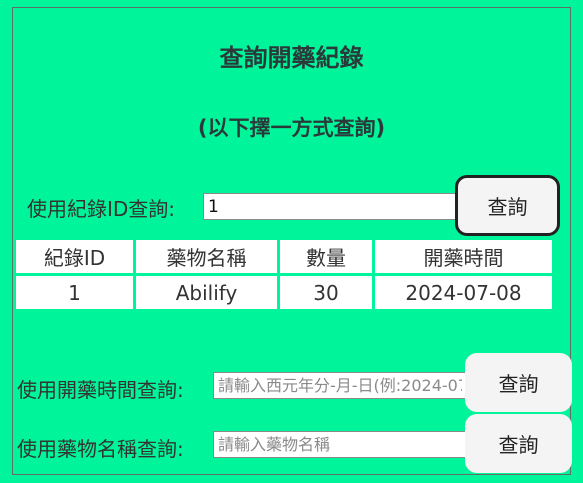 This screenshot has width=583, height=483. I want to click on drug-name-query-button: 查詢, so click(518, 443).